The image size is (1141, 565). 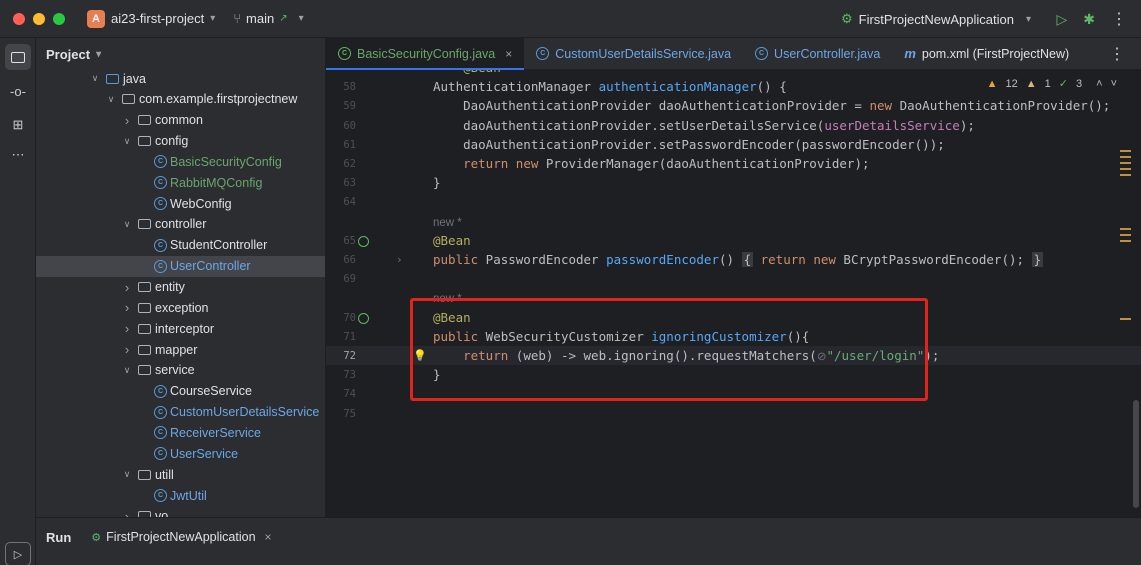 I want to click on line-number: 74, so click(x=341, y=394).